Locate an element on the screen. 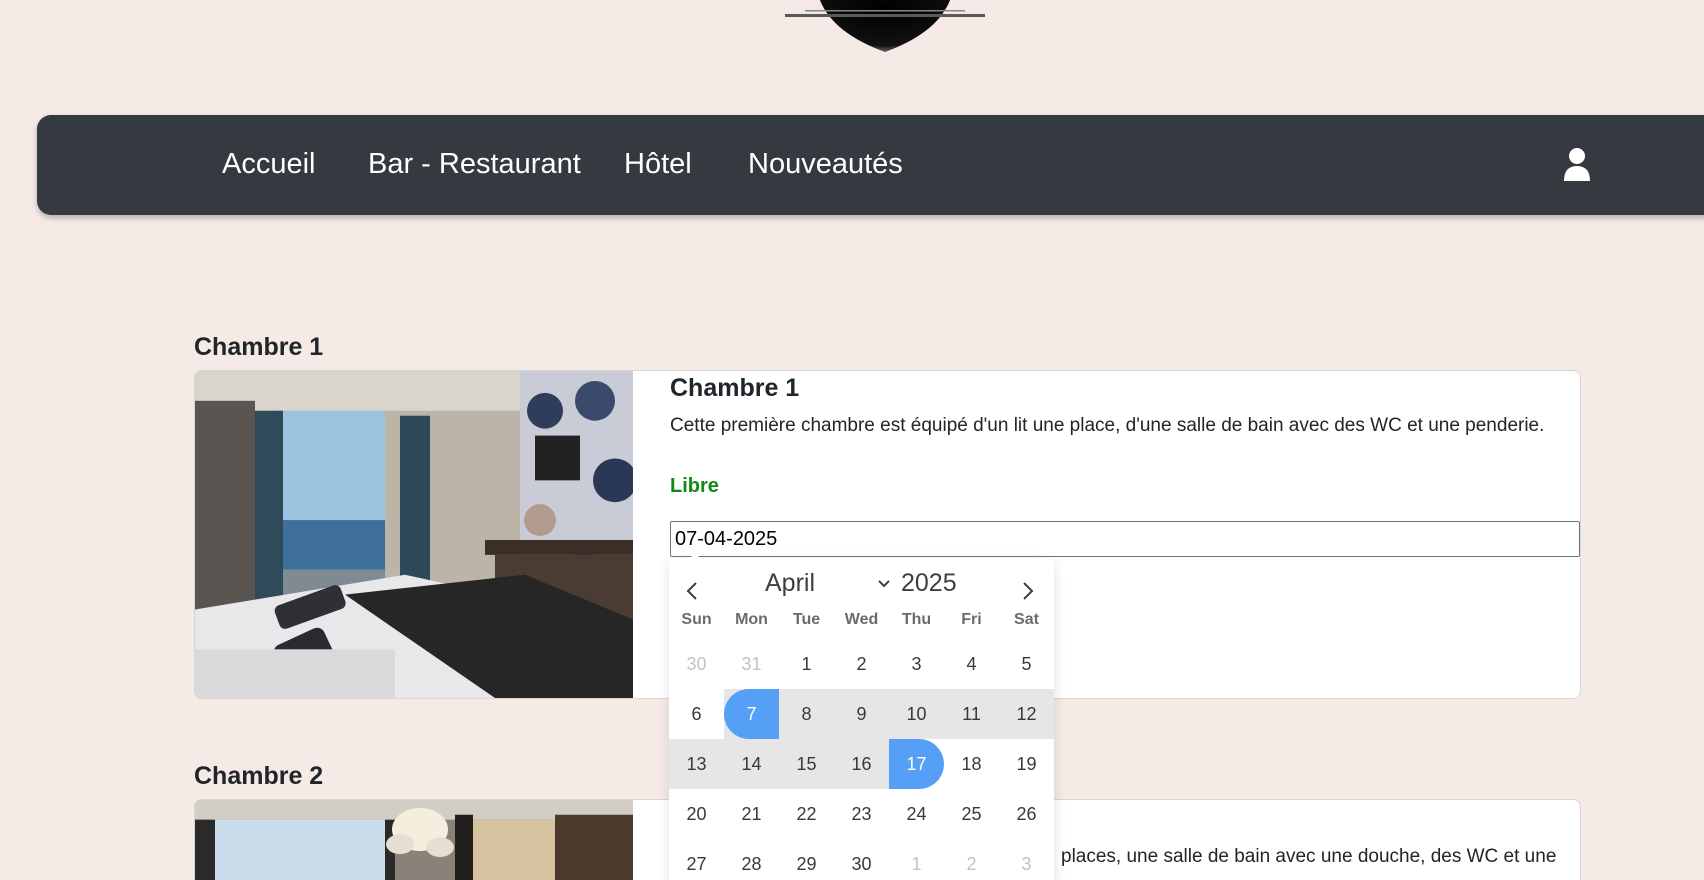  calendar-year-input: 2025 is located at coordinates (929, 583).